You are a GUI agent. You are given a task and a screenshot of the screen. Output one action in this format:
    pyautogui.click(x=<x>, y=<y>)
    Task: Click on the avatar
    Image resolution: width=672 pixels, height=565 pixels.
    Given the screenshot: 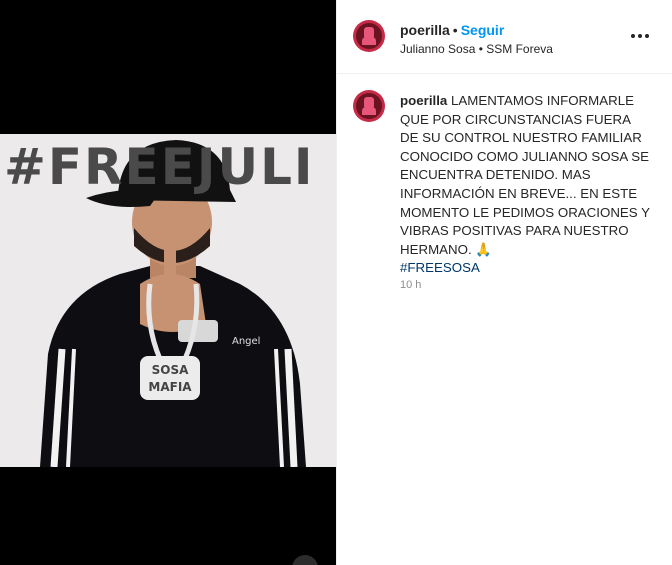 What is the action you would take?
    pyautogui.click(x=369, y=36)
    